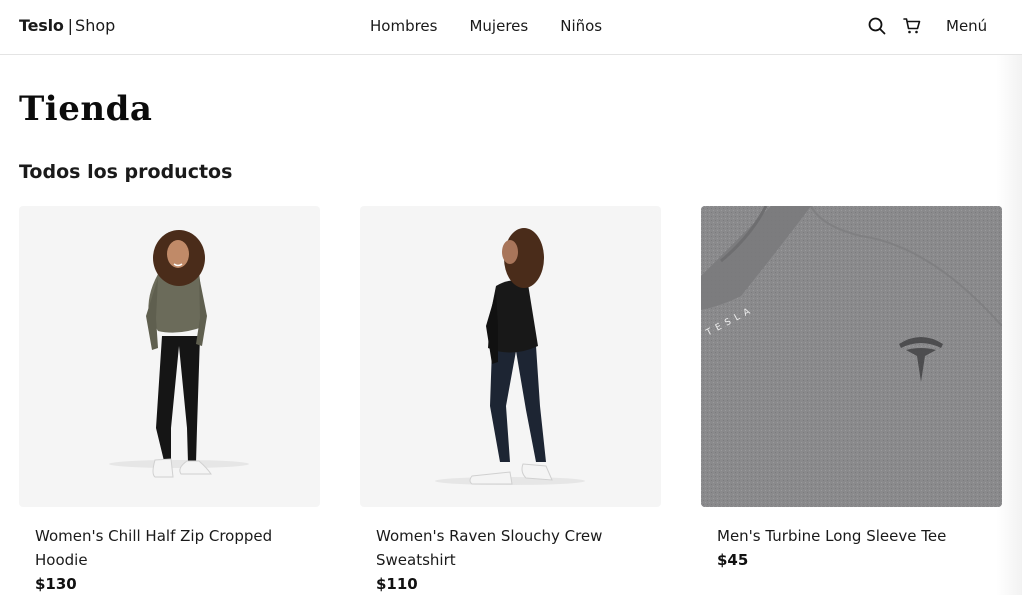  What do you see at coordinates (842, 536) in the screenshot?
I see `product-title: Men's Turbine Long Sleeve Tee` at bounding box center [842, 536].